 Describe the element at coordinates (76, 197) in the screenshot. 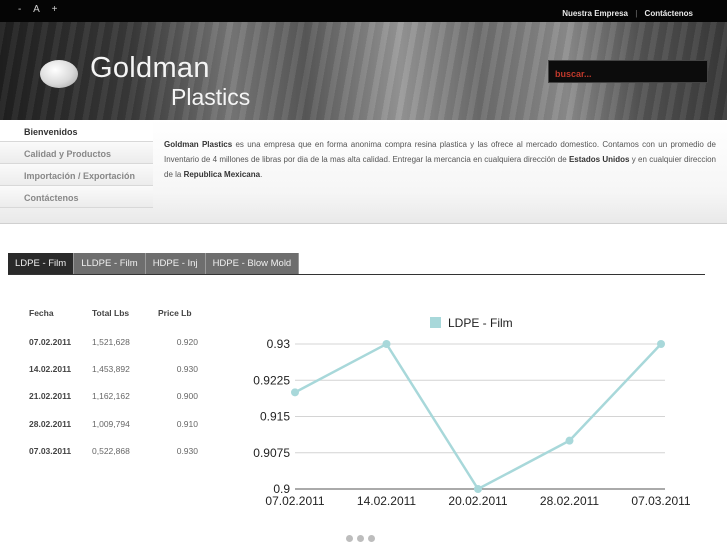

I see `sidebar-item-contactenos: Contáctenos` at that location.